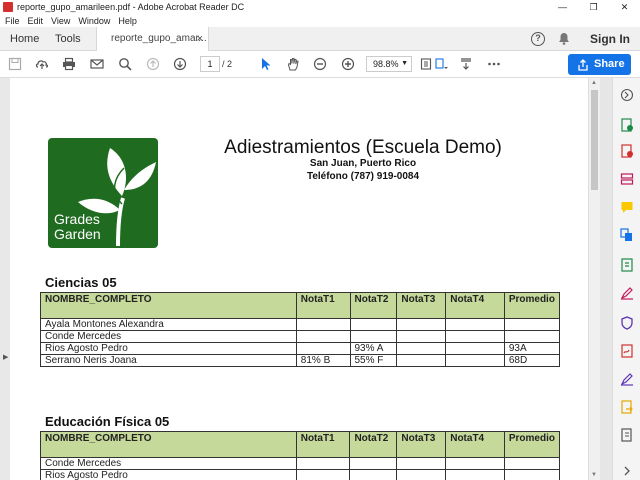 This screenshot has width=640, height=480. What do you see at coordinates (77, 219) in the screenshot?
I see `logo-text-line1: Grades` at bounding box center [77, 219].